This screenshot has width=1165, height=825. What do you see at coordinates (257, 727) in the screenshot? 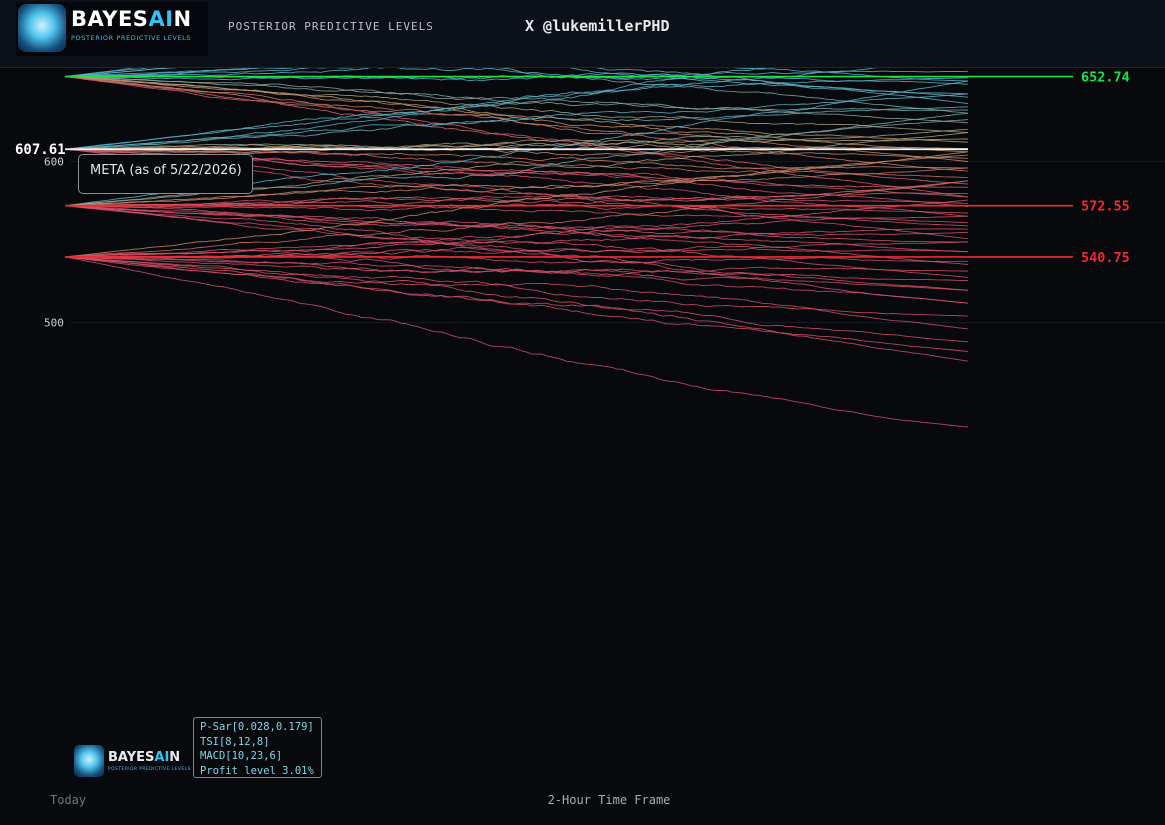
I see `indicator-psar: P-Sar[0.028,0.179]` at bounding box center [257, 727].